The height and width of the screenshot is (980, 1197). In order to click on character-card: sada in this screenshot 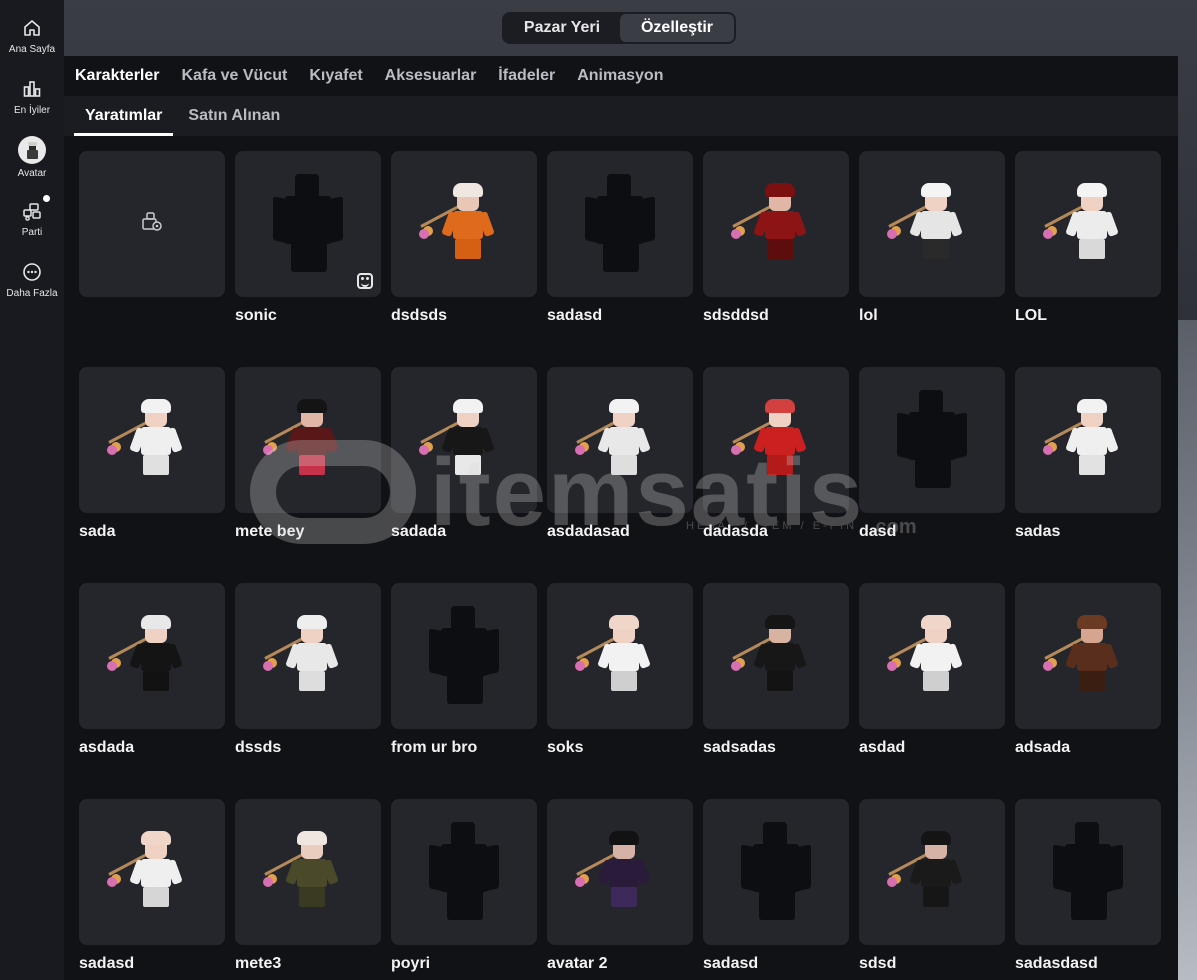, I will do `click(152, 454)`.